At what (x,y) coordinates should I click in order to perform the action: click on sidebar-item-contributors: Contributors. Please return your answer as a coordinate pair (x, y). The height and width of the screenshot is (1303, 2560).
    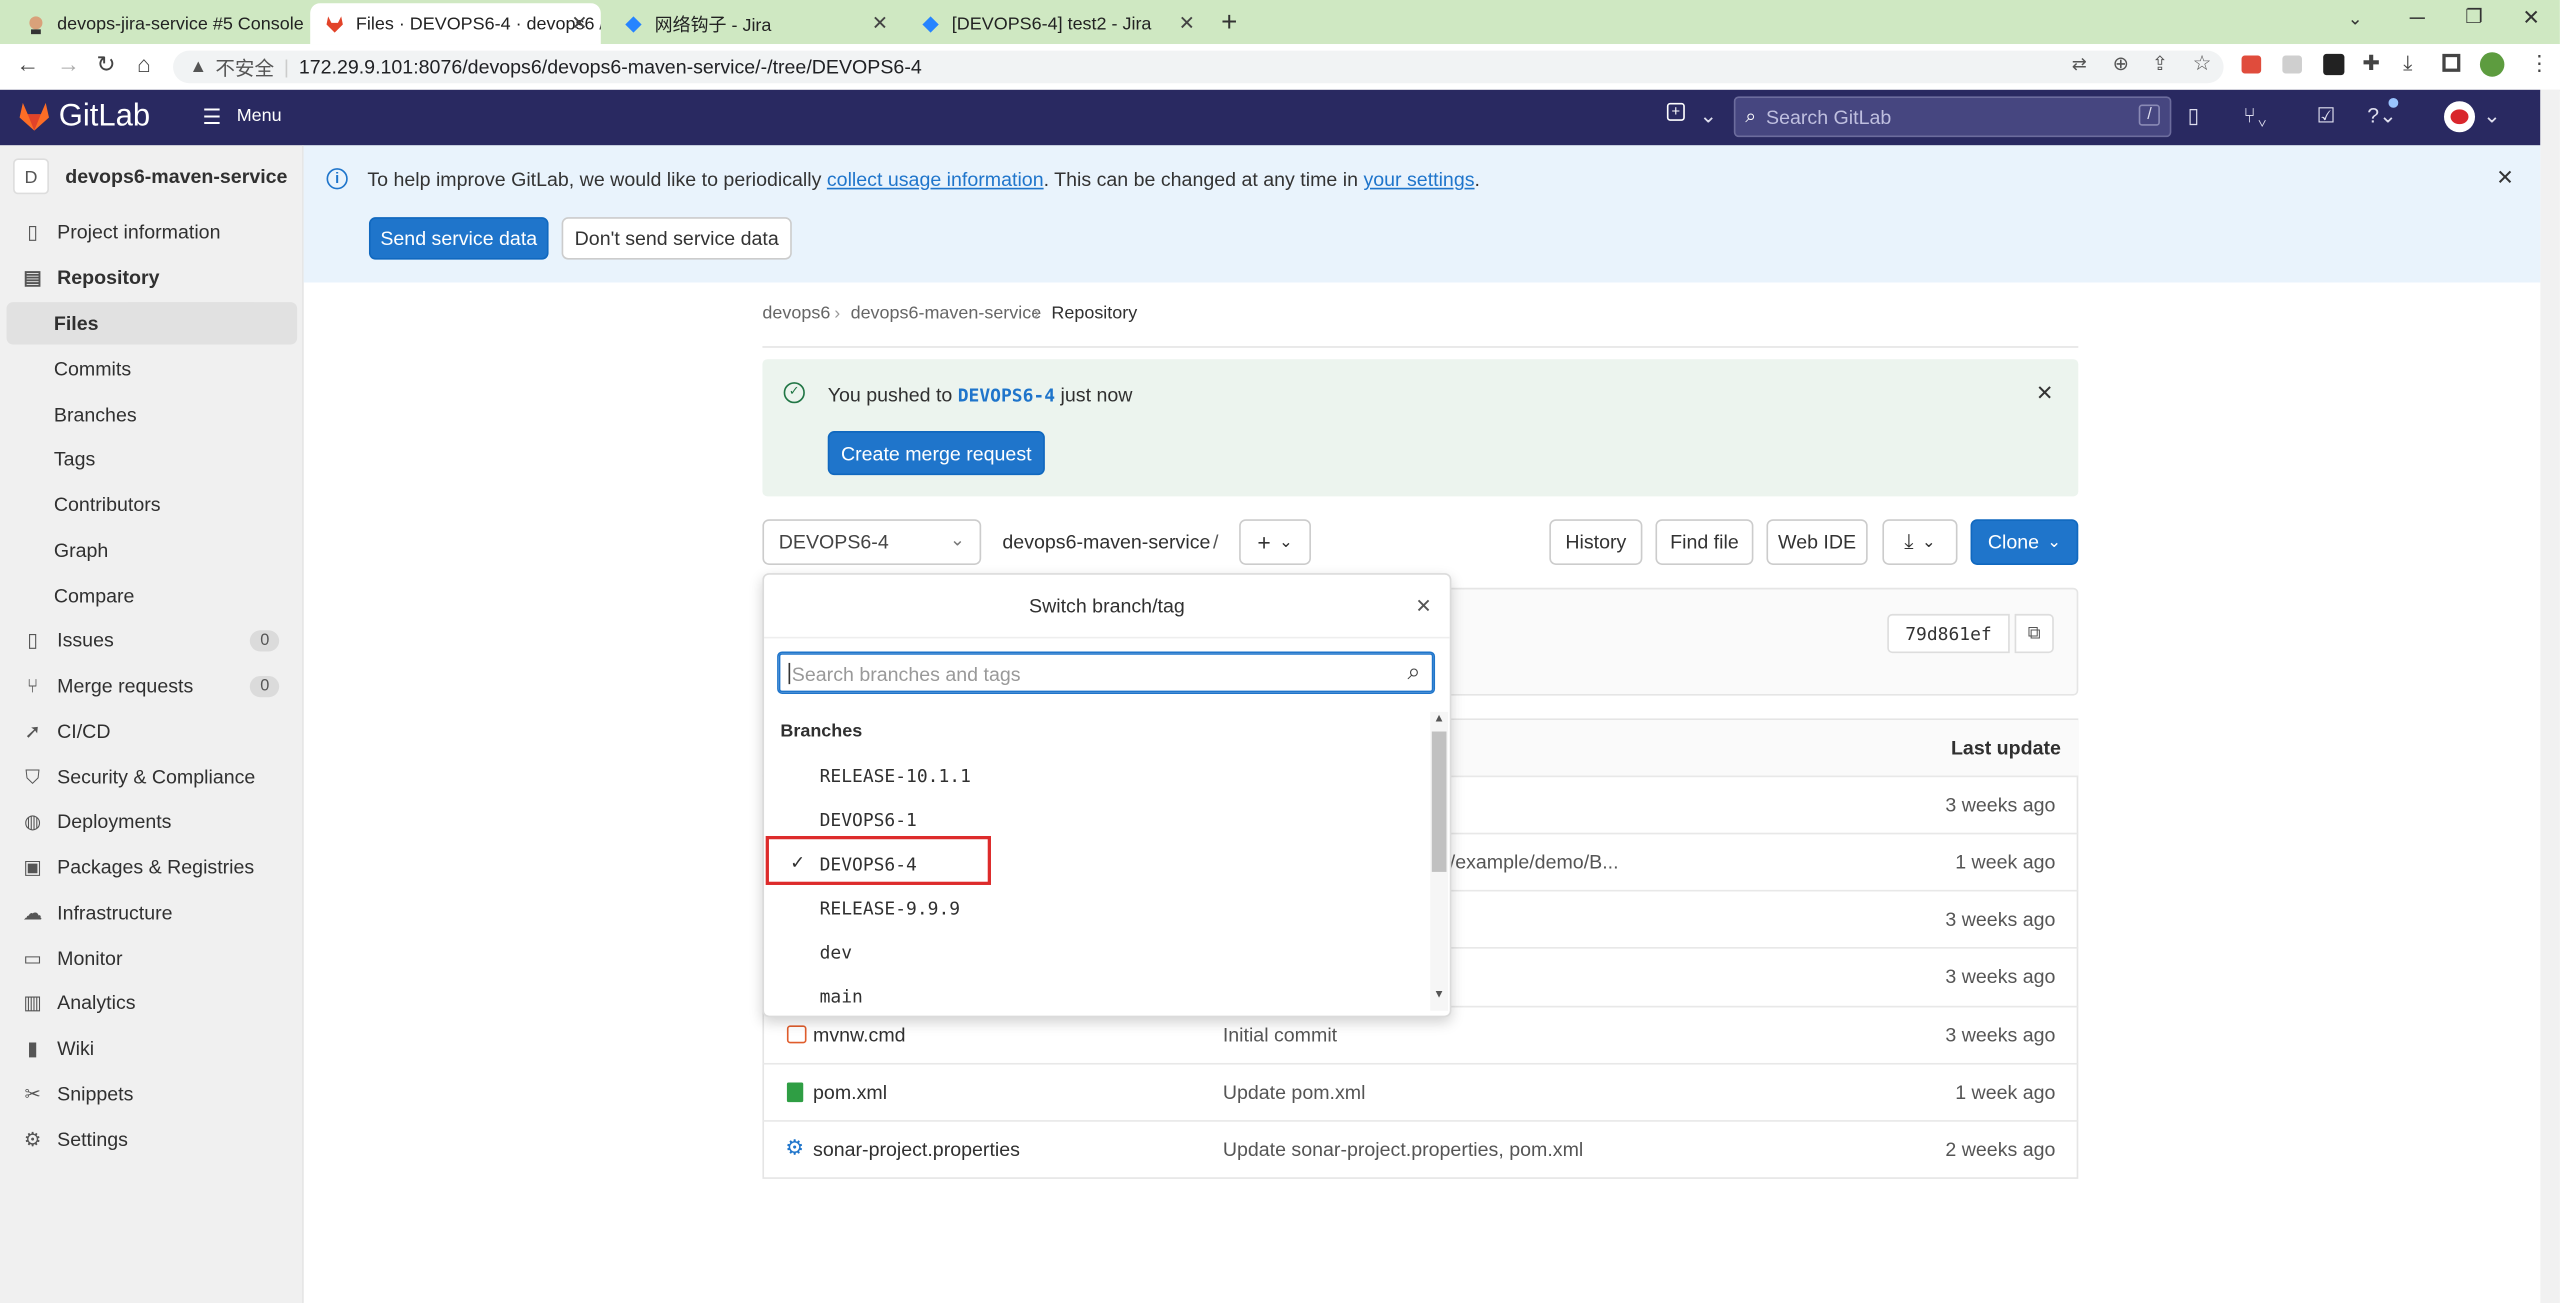
    Looking at the image, I should click on (152, 504).